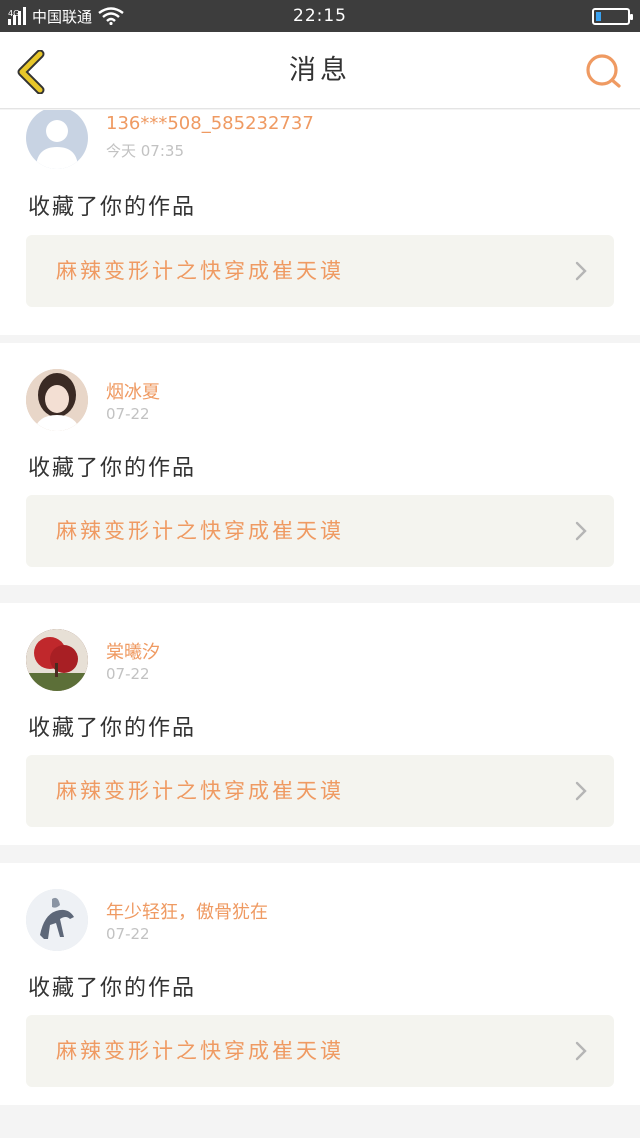 This screenshot has height=1138, width=640. I want to click on battery-icon, so click(612, 16).